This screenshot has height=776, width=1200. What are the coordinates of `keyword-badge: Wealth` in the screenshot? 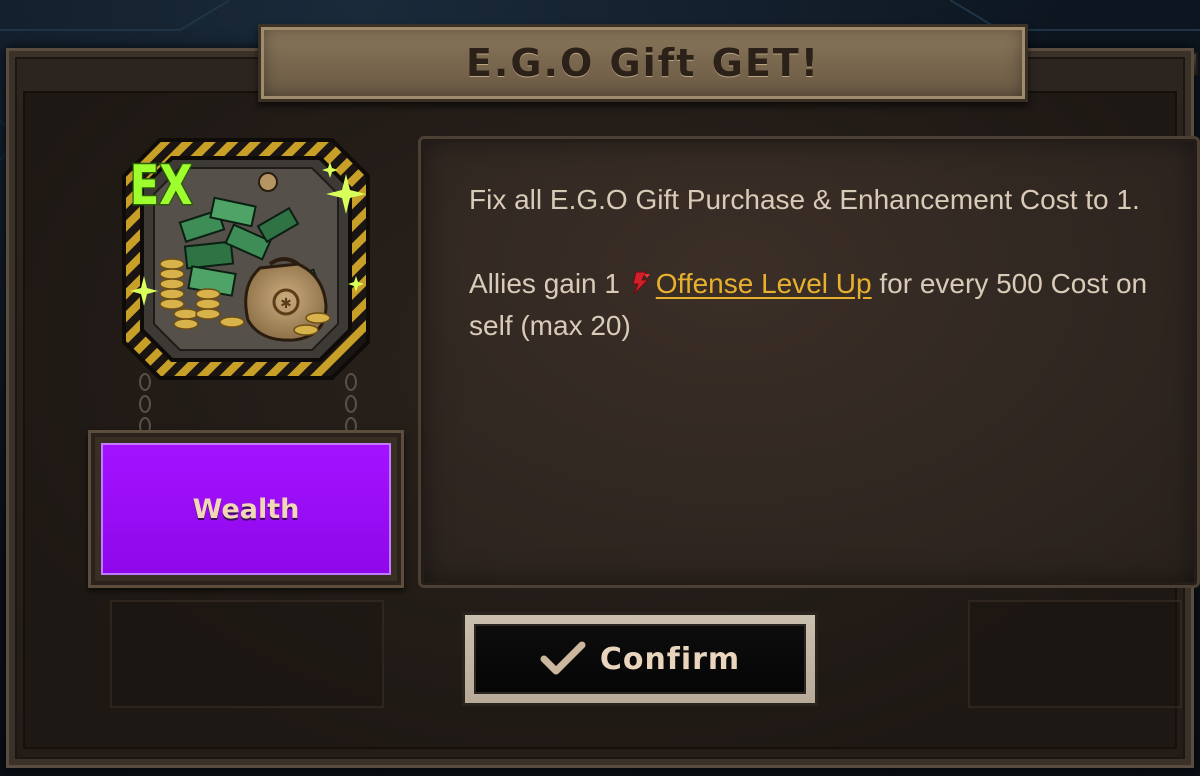 It's located at (246, 509).